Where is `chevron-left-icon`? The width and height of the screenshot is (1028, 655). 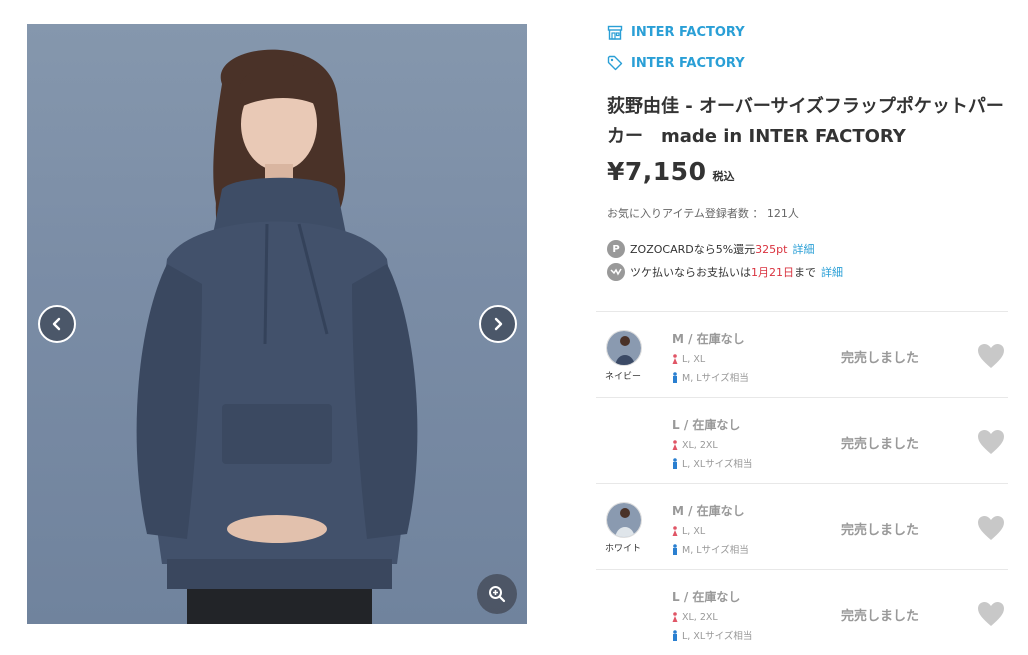 chevron-left-icon is located at coordinates (56, 324).